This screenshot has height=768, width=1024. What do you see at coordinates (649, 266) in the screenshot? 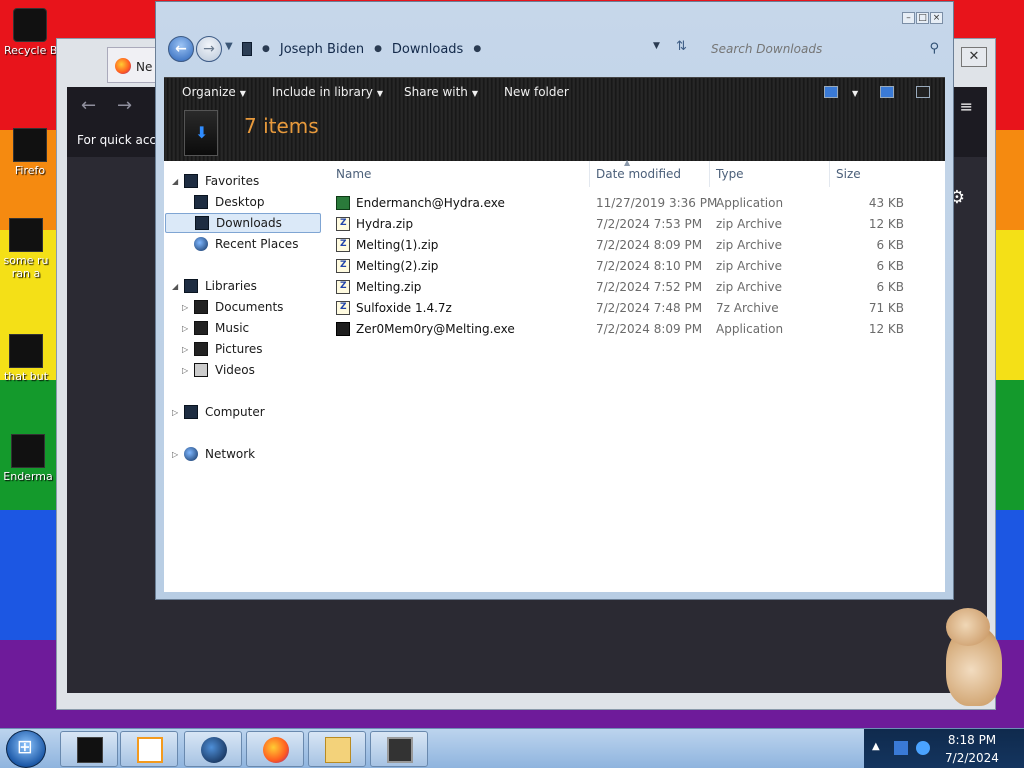
I see `file-date: 7/2/2024 8:10 PM` at bounding box center [649, 266].